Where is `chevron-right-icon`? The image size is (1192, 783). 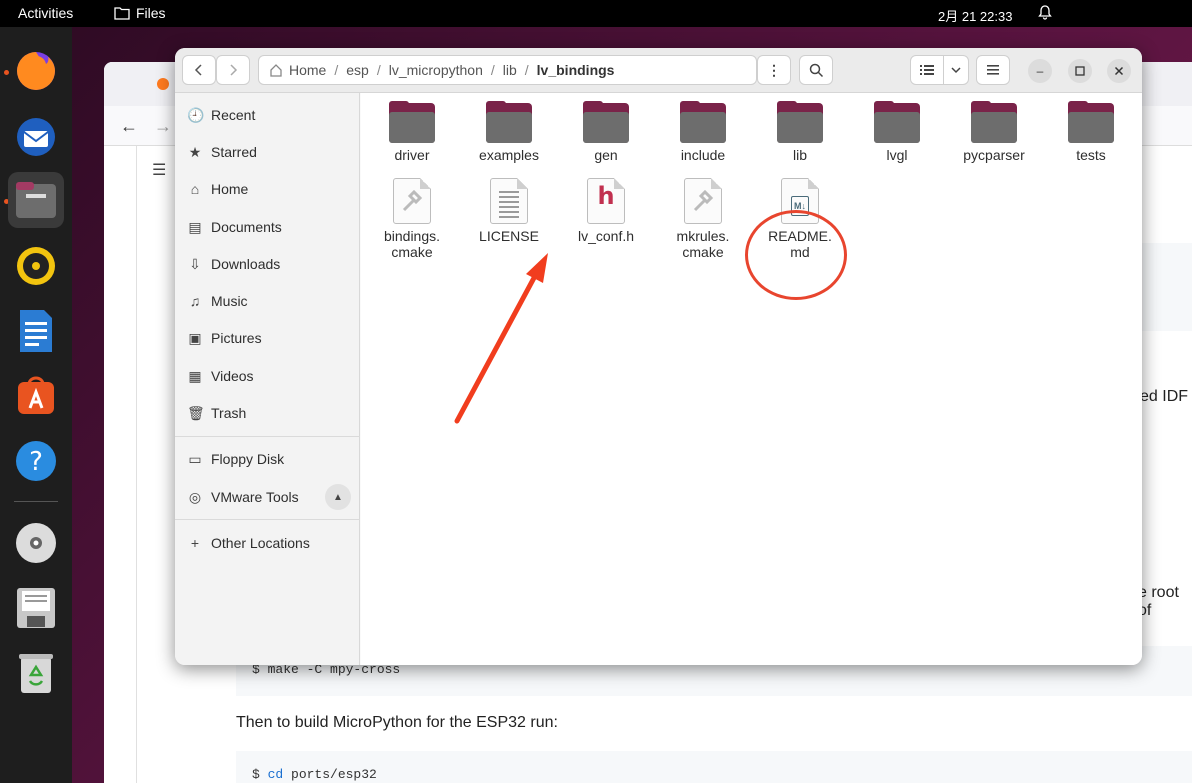
chevron-right-icon is located at coordinates (234, 70).